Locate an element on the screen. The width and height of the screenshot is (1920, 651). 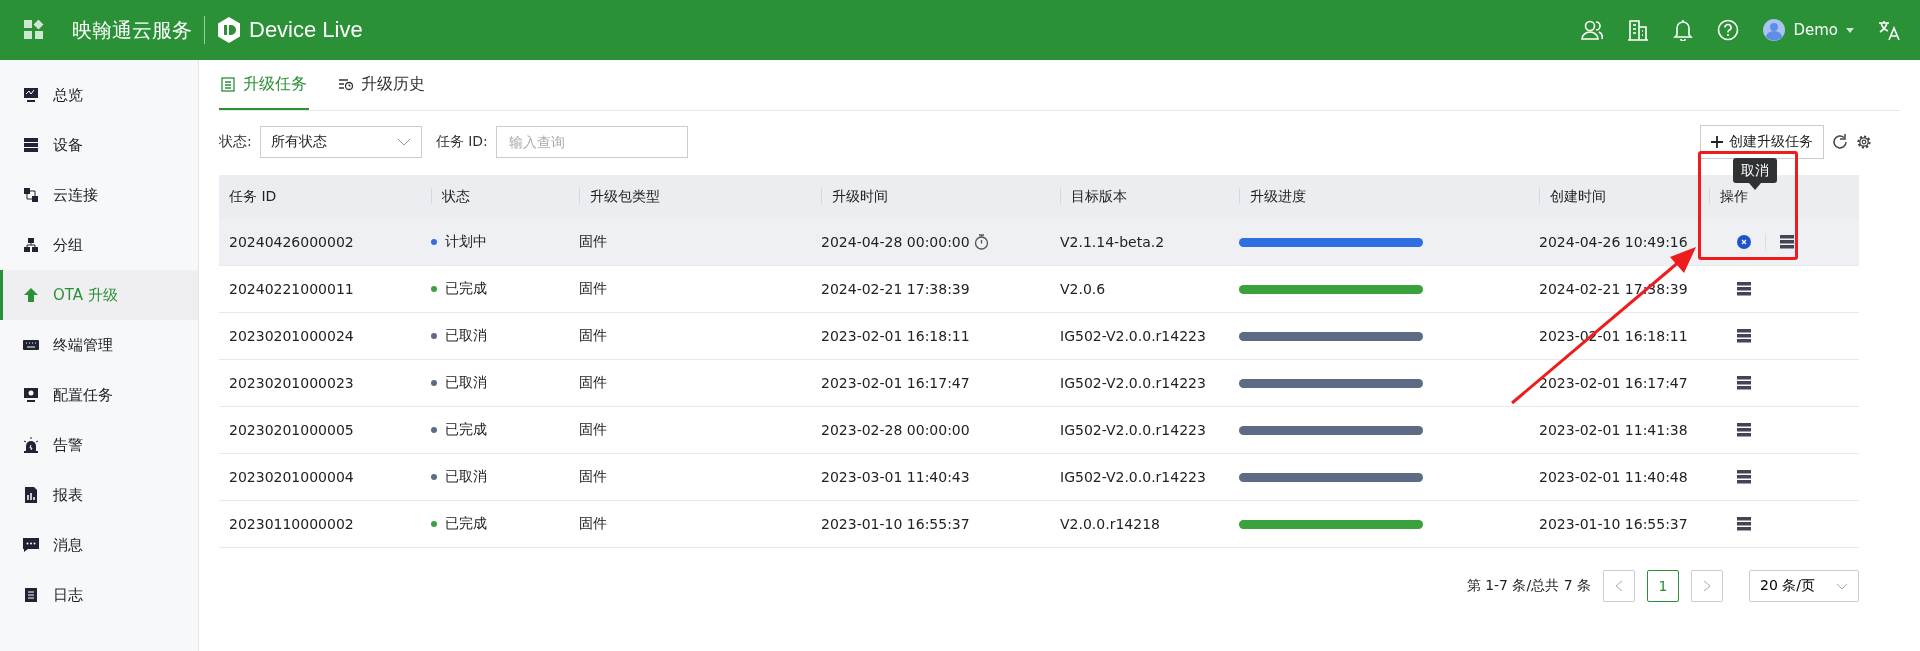
sidebar-label: 终端管理 is located at coordinates (83, 345).